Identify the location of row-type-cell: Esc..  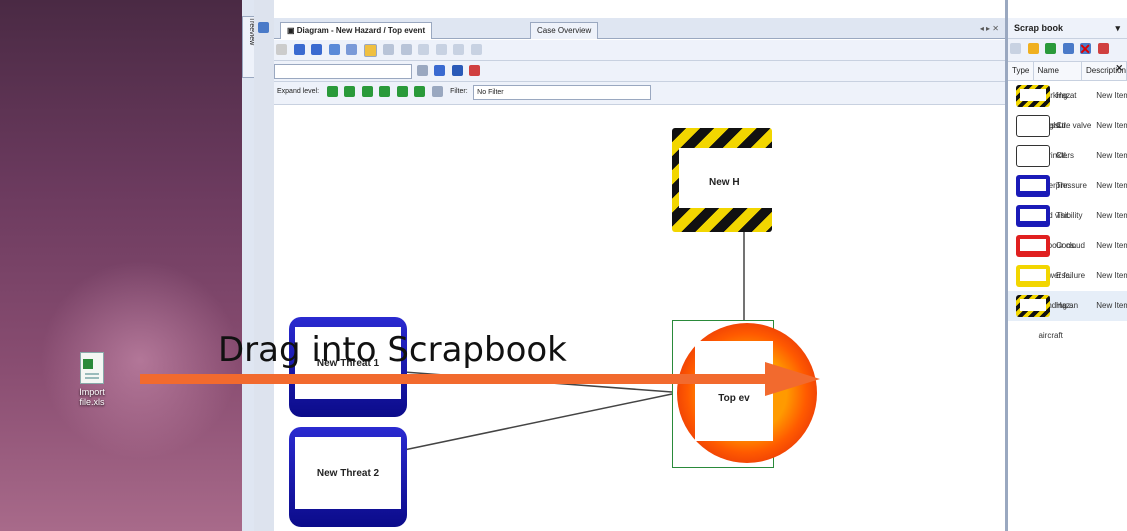
(1040, 276).